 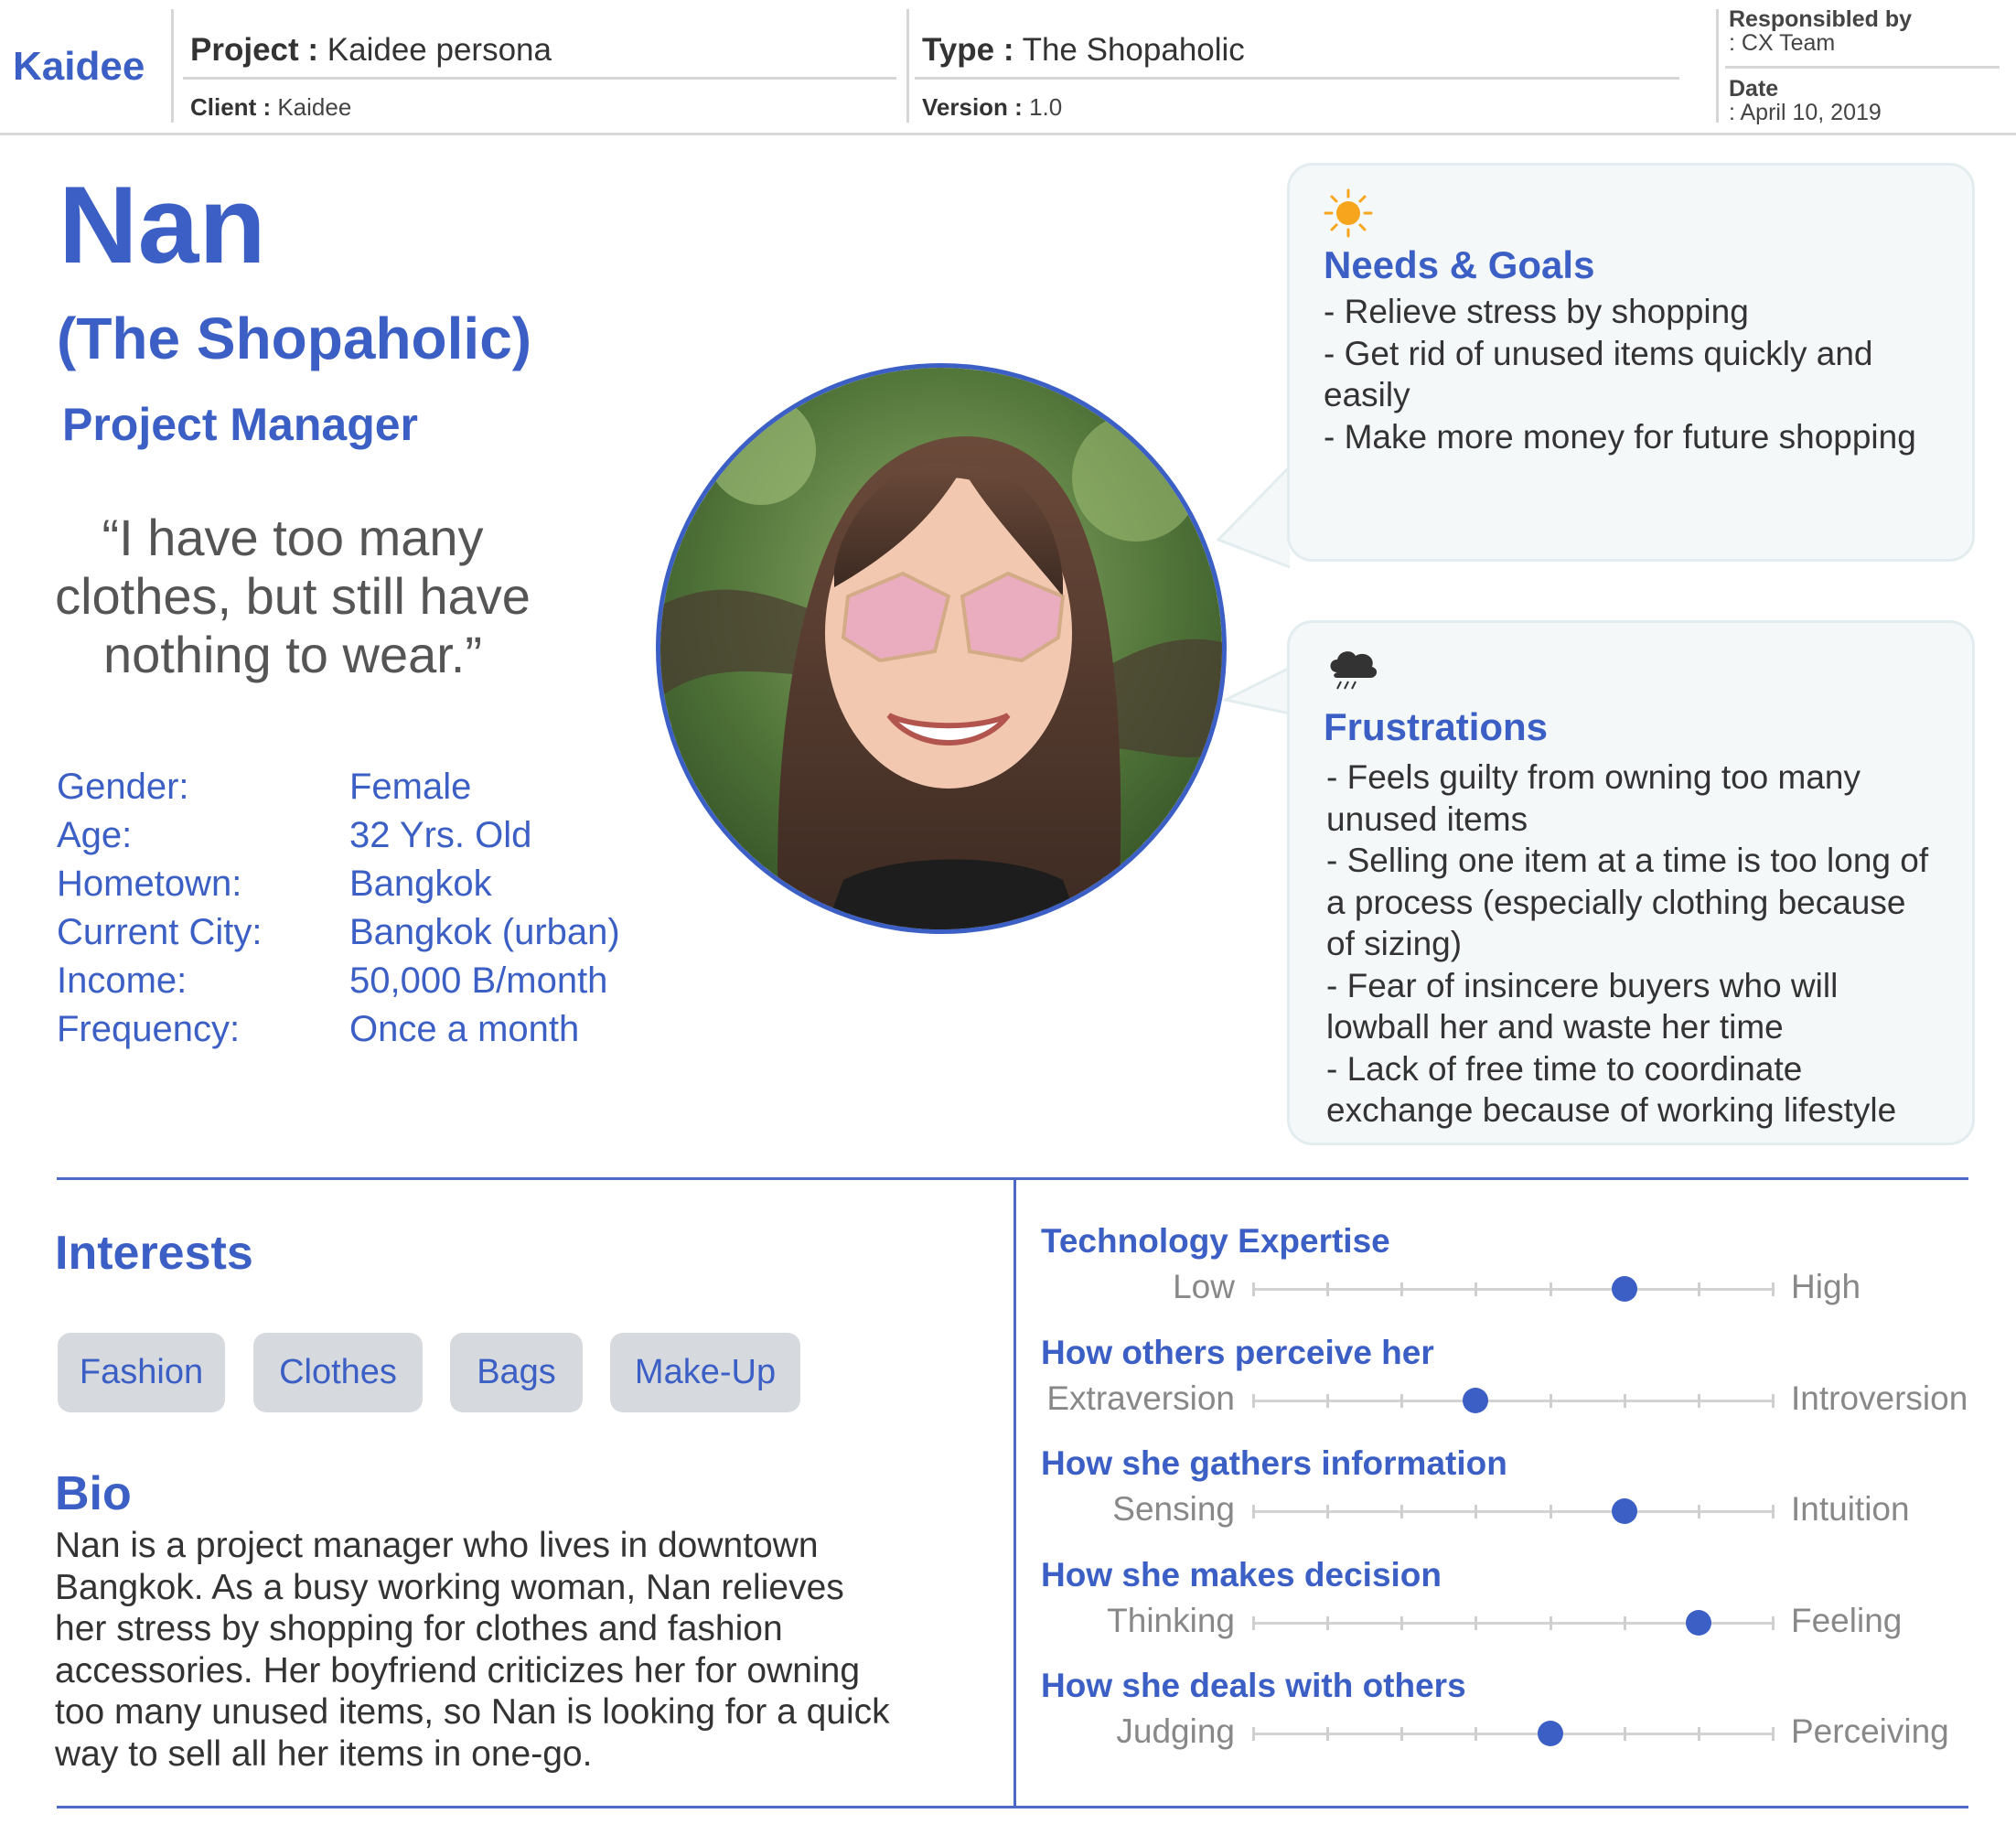 What do you see at coordinates (1241, 1574) in the screenshot?
I see `scale-title: How she makes decision` at bounding box center [1241, 1574].